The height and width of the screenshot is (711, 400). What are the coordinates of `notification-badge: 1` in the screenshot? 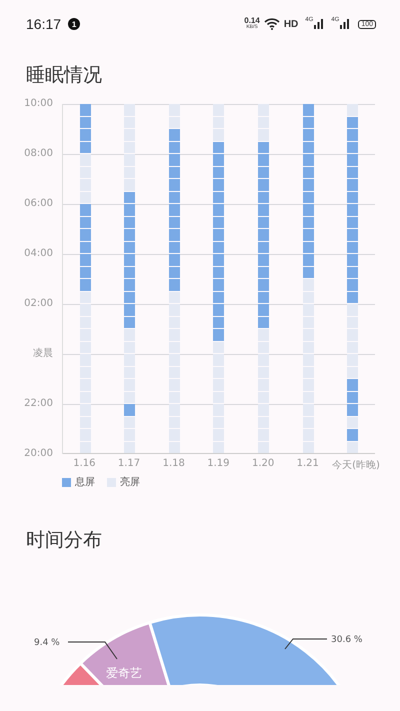 It's located at (74, 24).